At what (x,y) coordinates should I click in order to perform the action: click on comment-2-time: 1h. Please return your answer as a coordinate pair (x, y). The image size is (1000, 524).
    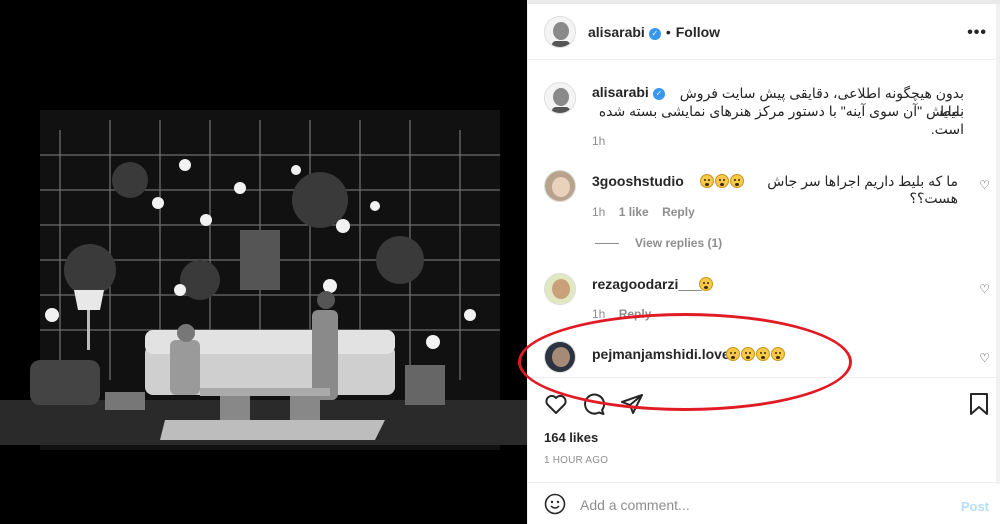
    Looking at the image, I should click on (598, 314).